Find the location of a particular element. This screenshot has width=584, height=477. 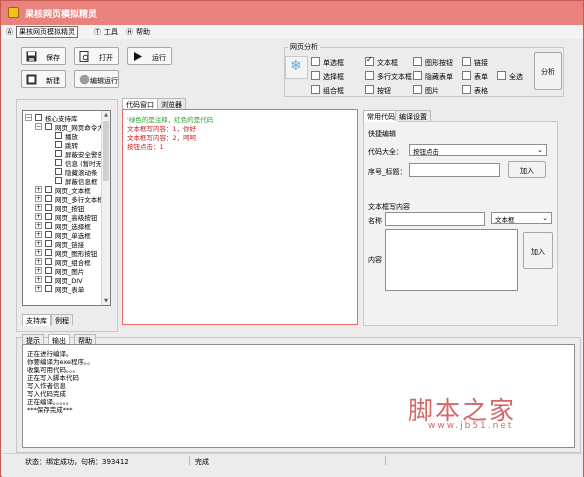

tree-scrollbar: ▲ ▼ is located at coordinates (105, 208).